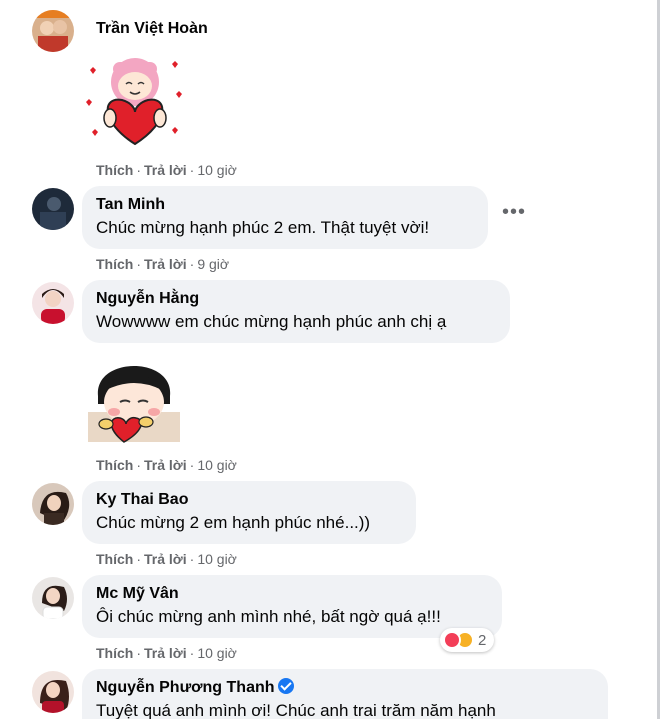  What do you see at coordinates (152, 29) in the screenshot?
I see `commenter-name: Trần Việt Hoàn` at bounding box center [152, 29].